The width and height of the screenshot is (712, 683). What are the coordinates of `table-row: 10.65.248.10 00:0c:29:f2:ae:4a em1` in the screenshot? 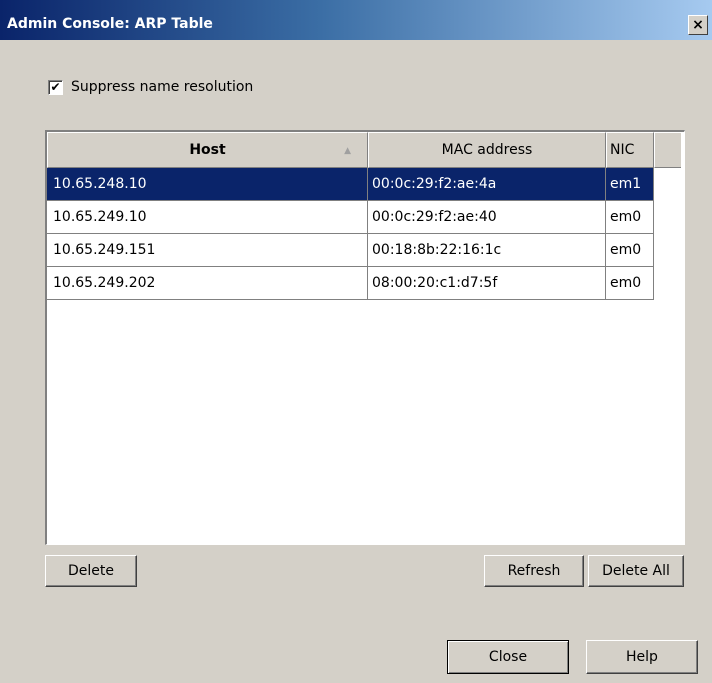 It's located at (350, 184).